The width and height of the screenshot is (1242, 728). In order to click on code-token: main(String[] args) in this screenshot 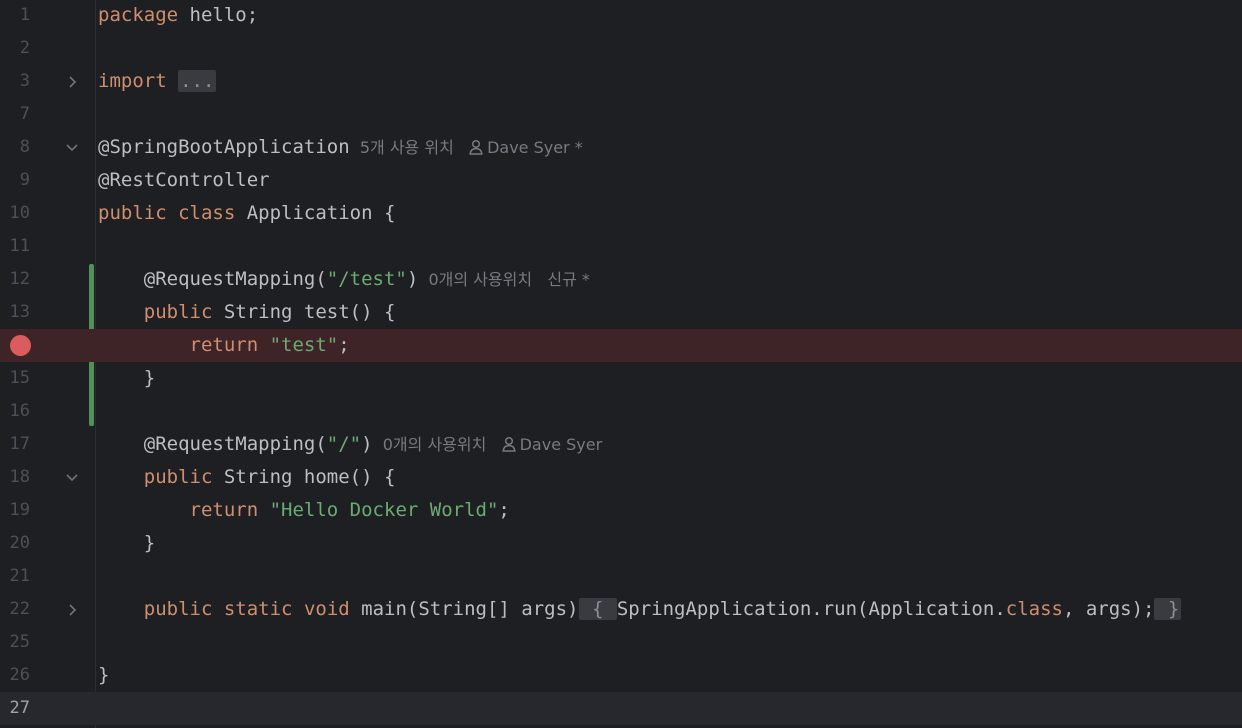, I will do `click(464, 609)`.